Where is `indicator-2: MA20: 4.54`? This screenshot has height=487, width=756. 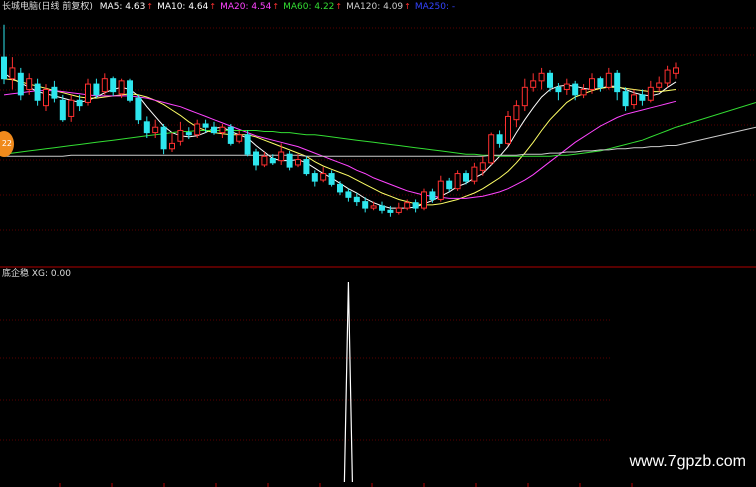 indicator-2: MA20: 4.54 is located at coordinates (246, 7).